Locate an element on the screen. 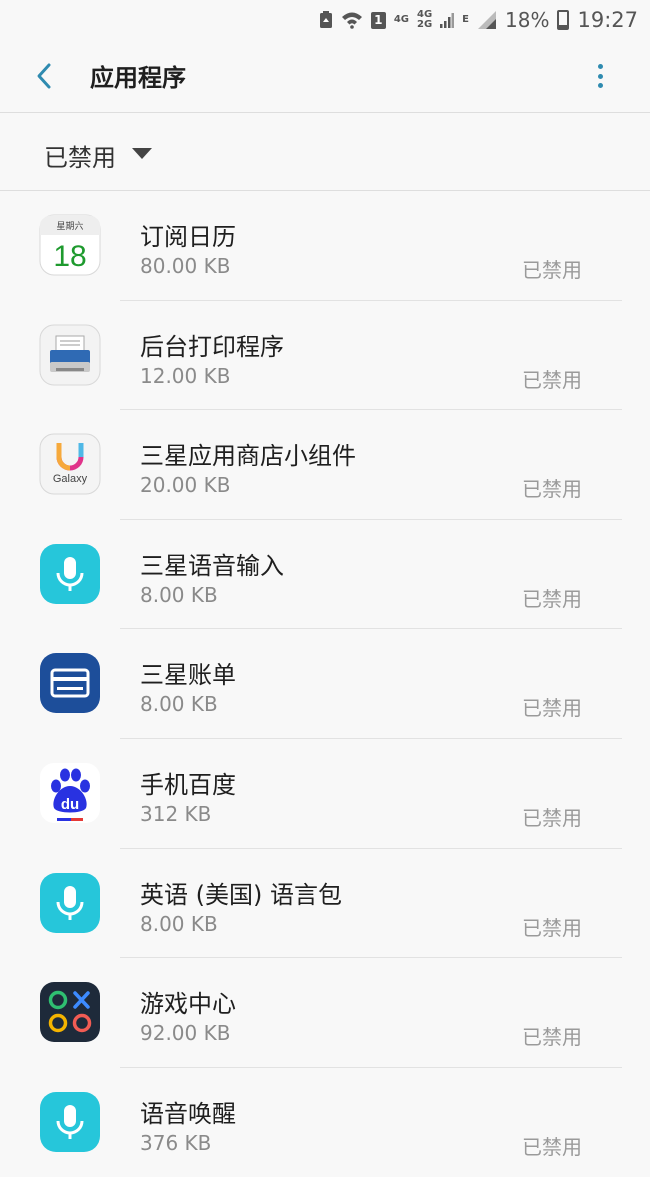 Image resolution: width=650 pixels, height=1177 pixels. more-options-button is located at coordinates (600, 76).